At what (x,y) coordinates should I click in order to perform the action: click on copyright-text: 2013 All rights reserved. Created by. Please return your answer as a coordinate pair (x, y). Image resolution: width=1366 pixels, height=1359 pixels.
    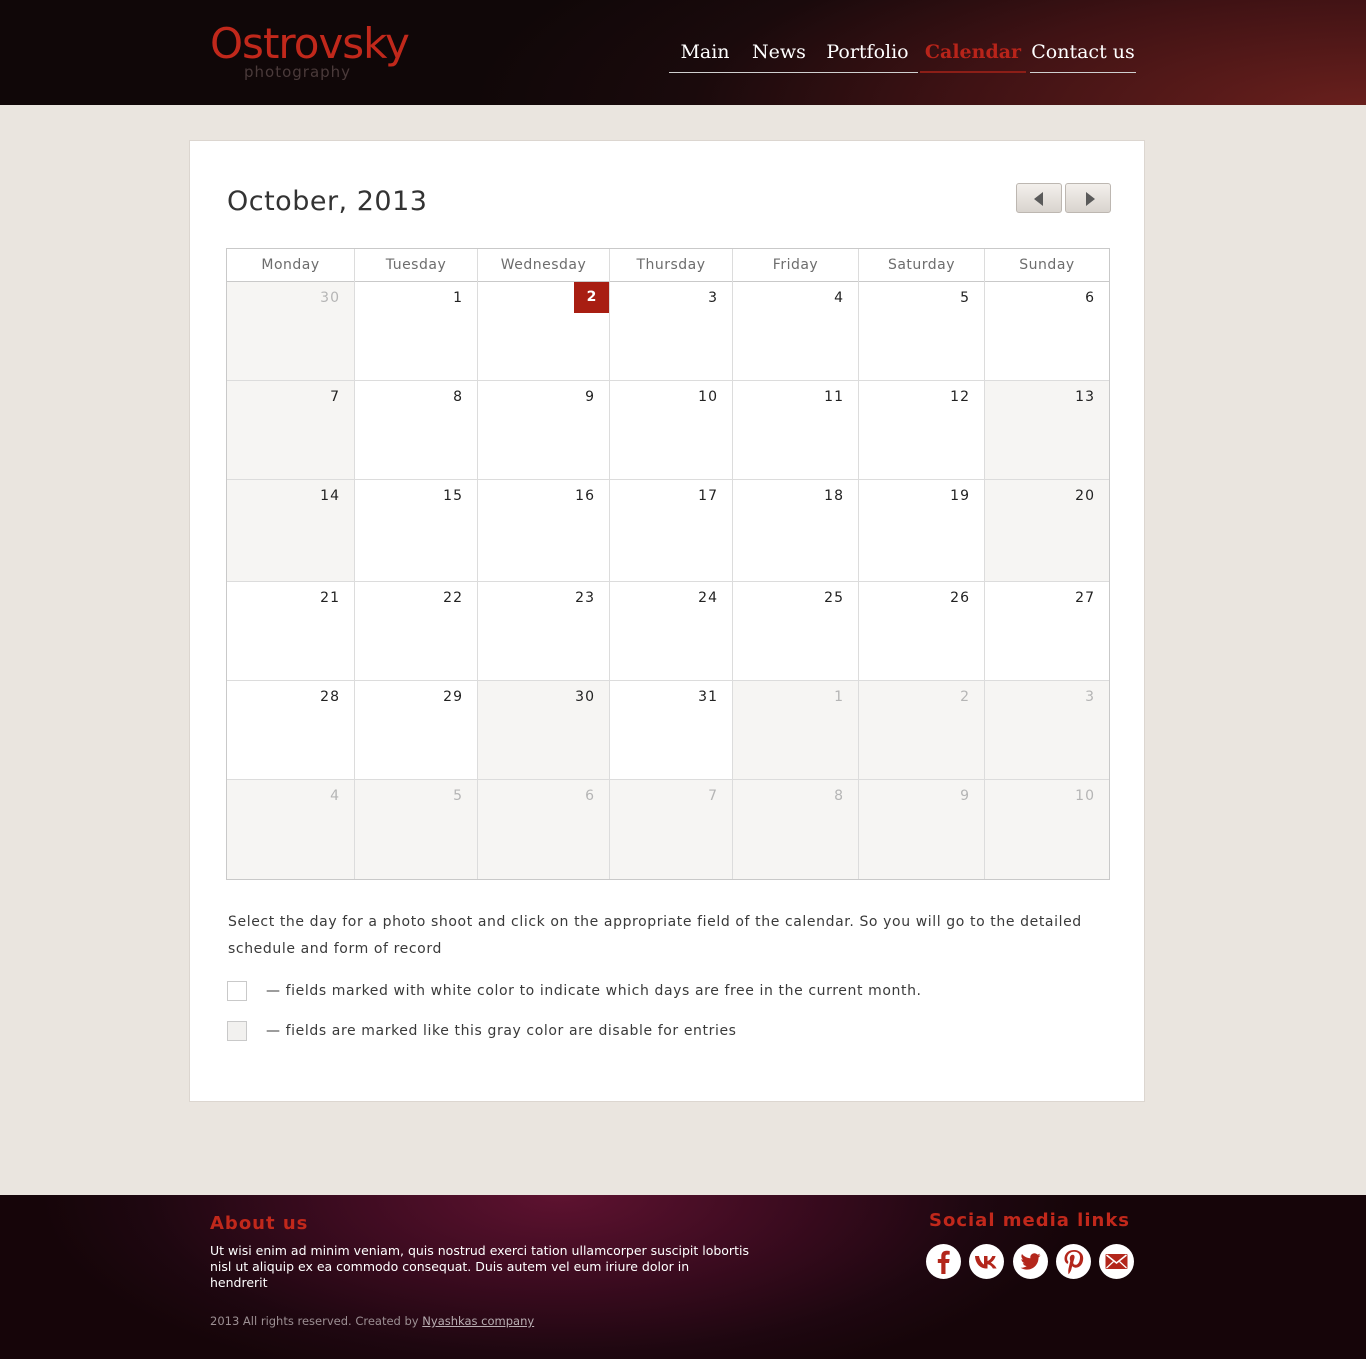
    Looking at the image, I should click on (316, 1321).